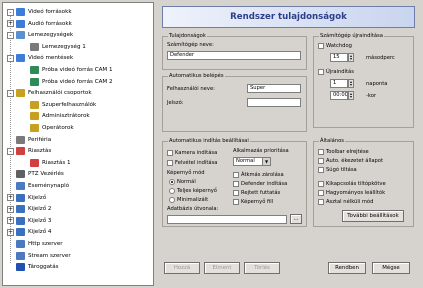  What do you see at coordinates (321, 202) in the screenshot?
I see `no-desktop-checkbox` at bounding box center [321, 202].